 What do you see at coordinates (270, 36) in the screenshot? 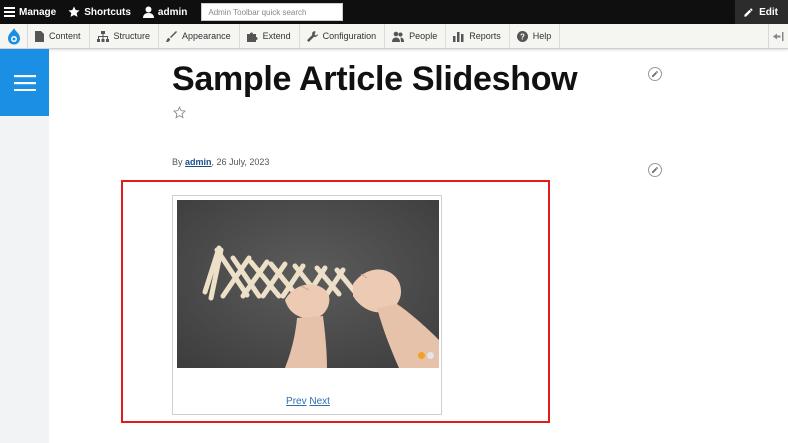
I see `tray-item-extend: Extend` at bounding box center [270, 36].